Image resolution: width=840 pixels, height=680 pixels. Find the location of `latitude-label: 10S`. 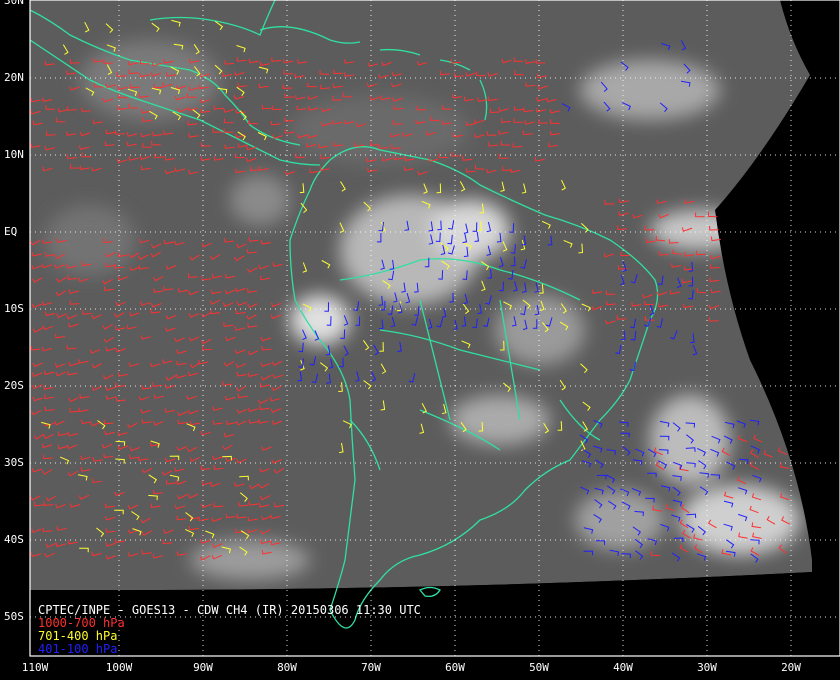

latitude-label: 10S is located at coordinates (14, 308).